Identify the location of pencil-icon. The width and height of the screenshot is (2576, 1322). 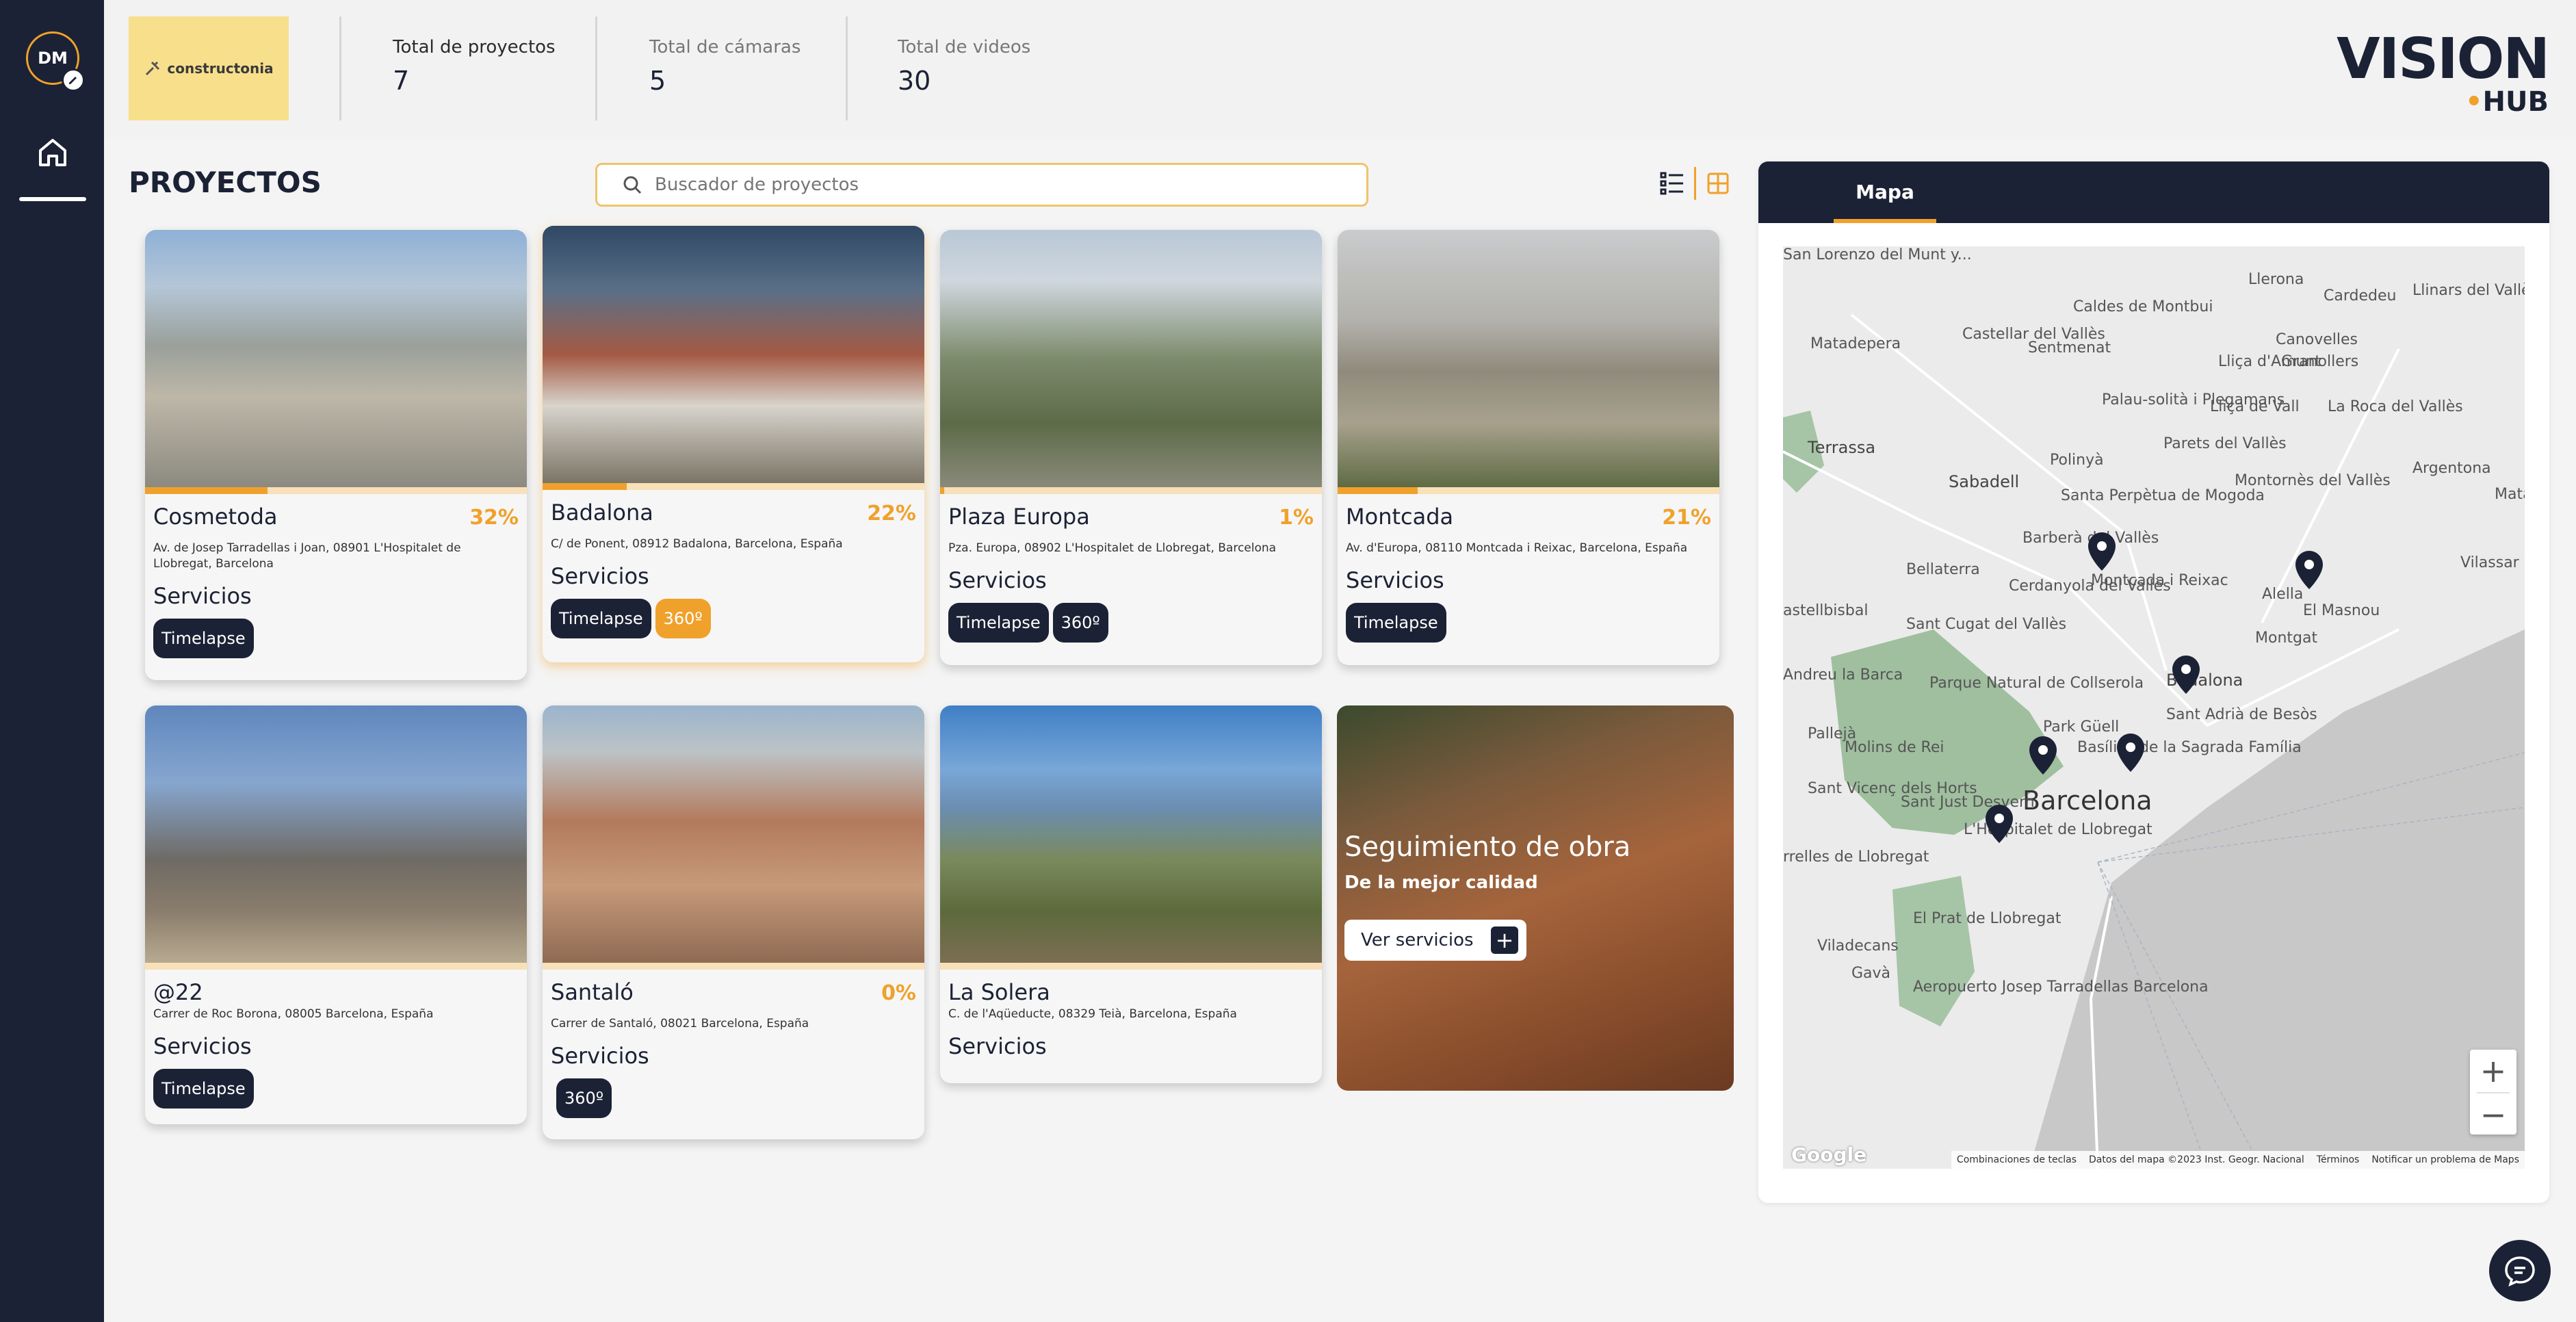
(73, 80).